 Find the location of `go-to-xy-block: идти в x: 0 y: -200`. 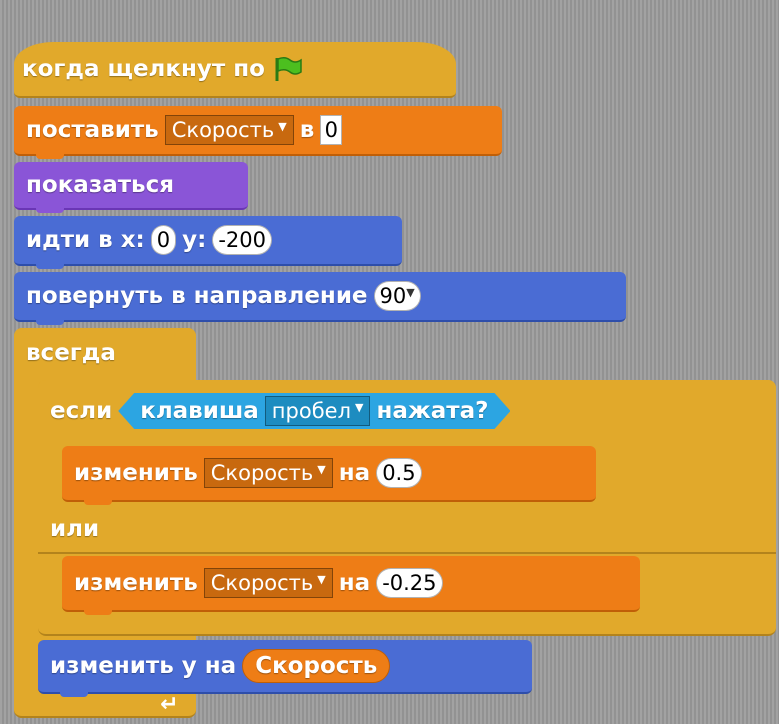

go-to-xy-block: идти в x: 0 y: -200 is located at coordinates (208, 242).